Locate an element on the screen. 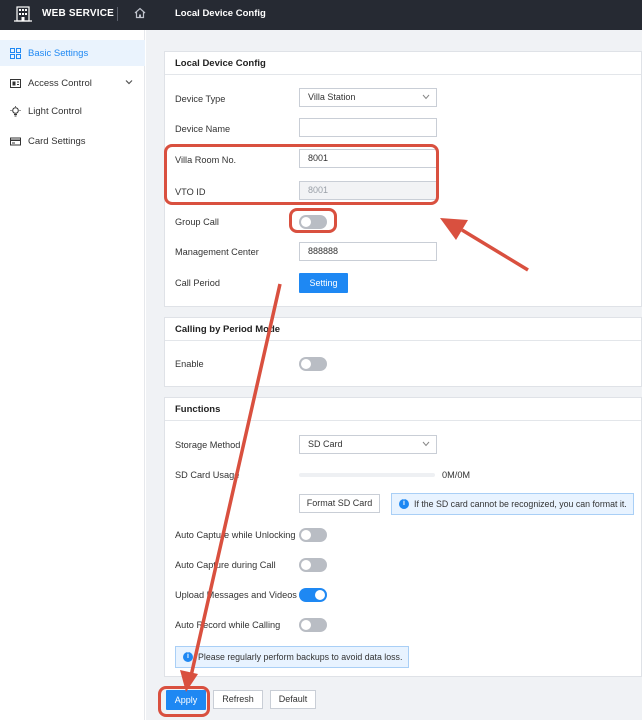  device-type-value: Villa Station is located at coordinates (332, 97).